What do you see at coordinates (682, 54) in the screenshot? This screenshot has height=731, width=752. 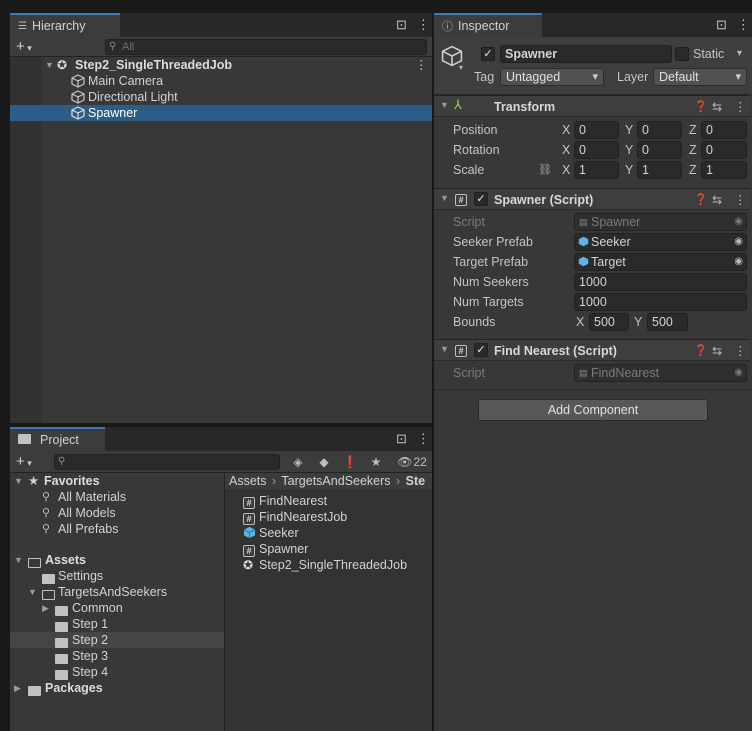 I see `static-checkbox` at bounding box center [682, 54].